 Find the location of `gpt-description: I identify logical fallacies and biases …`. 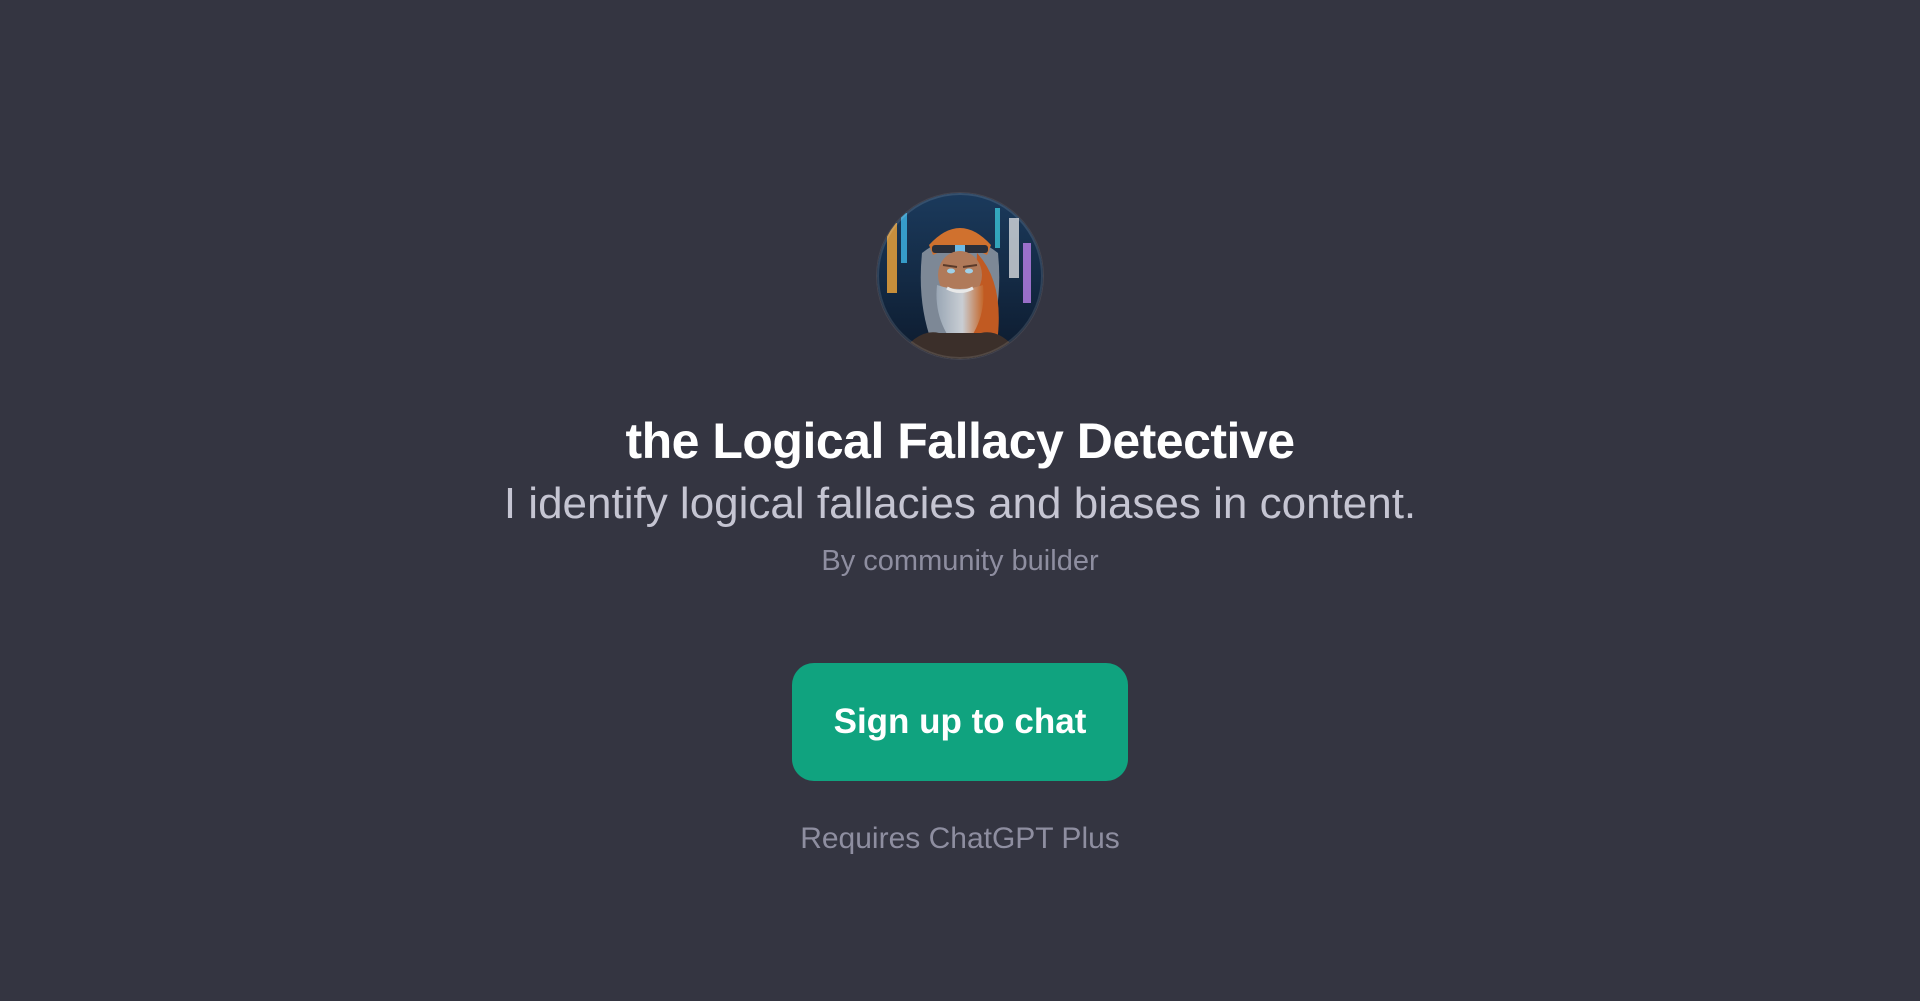

gpt-description: I identify logical fallacies and biases … is located at coordinates (960, 503).